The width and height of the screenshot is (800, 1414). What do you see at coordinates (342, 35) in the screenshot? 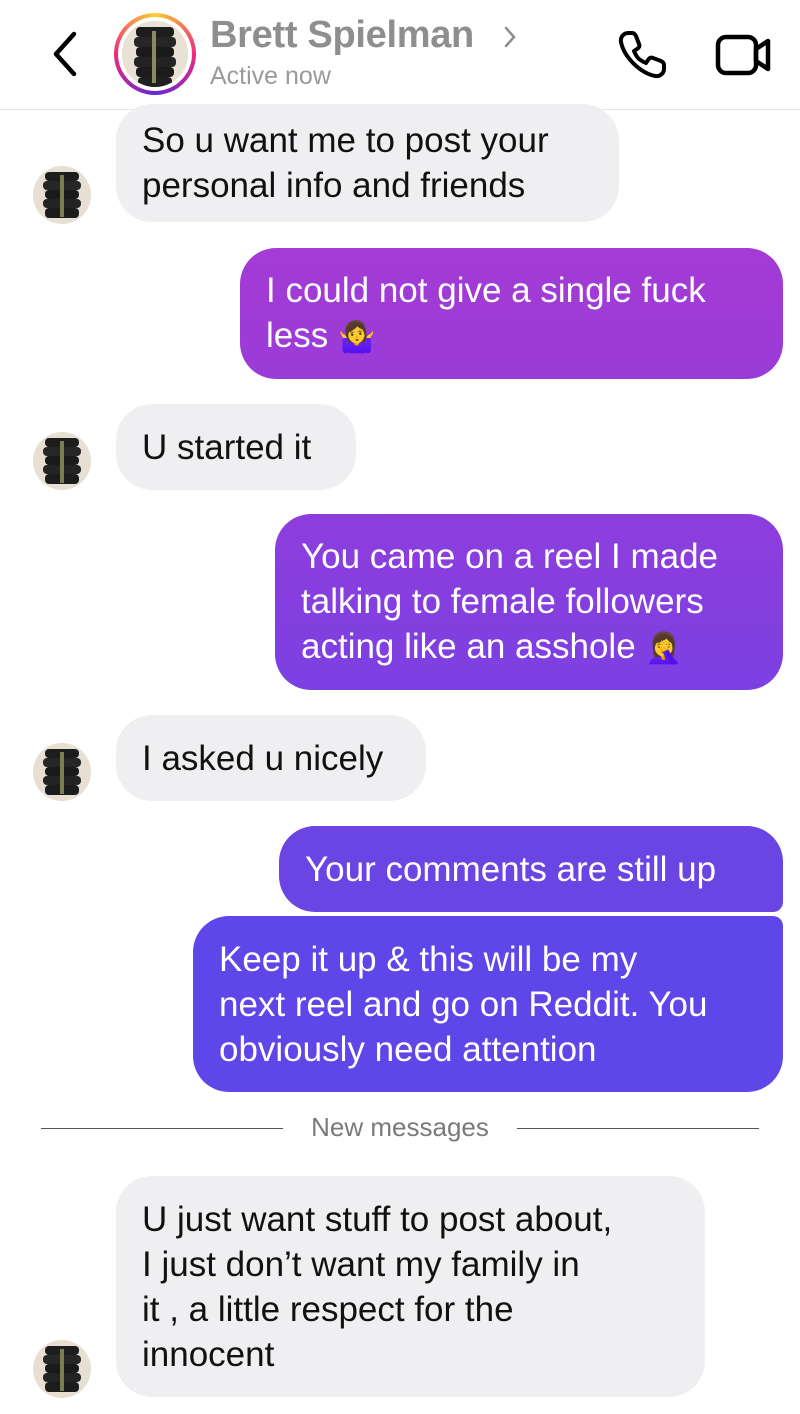
I see `contact-name: Brett Spielman` at bounding box center [342, 35].